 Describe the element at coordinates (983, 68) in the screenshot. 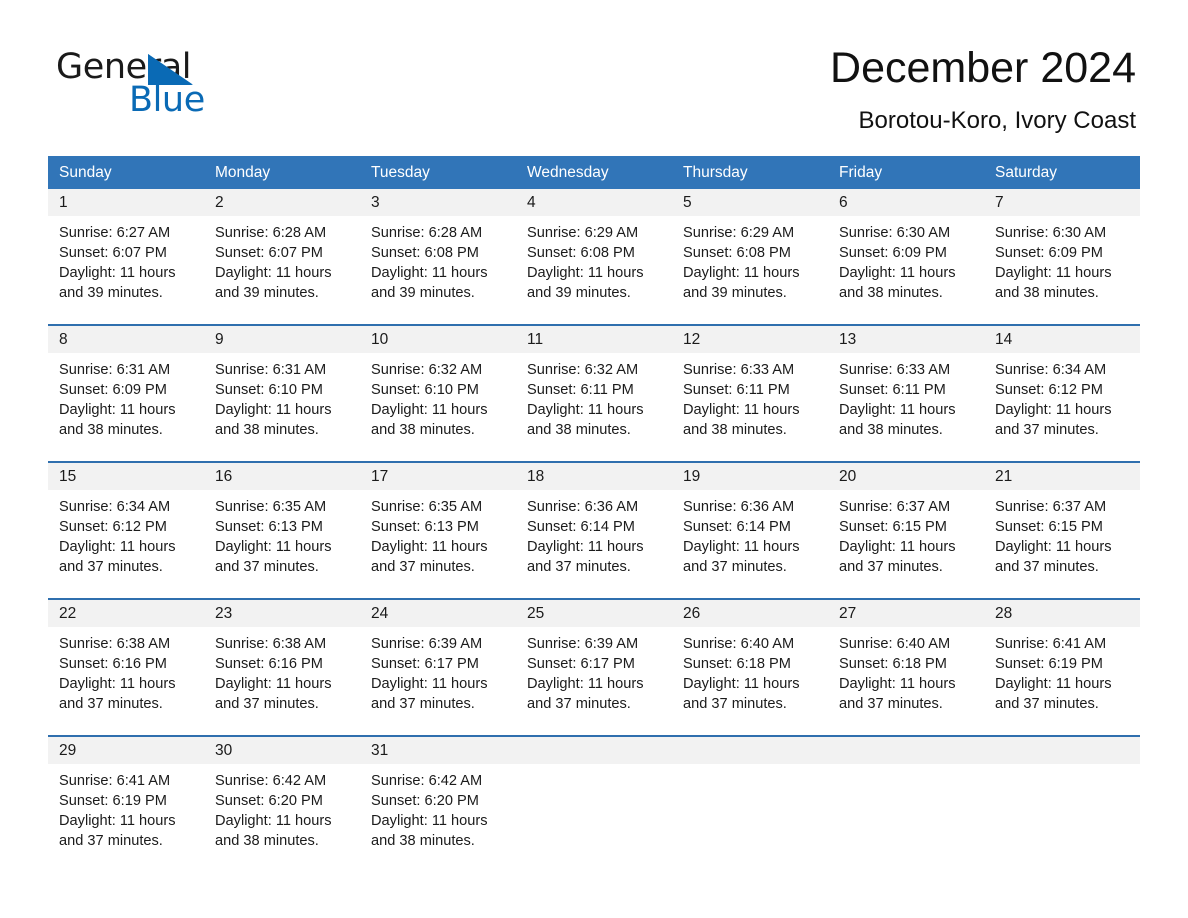

I see `page-title: December 2024` at that location.